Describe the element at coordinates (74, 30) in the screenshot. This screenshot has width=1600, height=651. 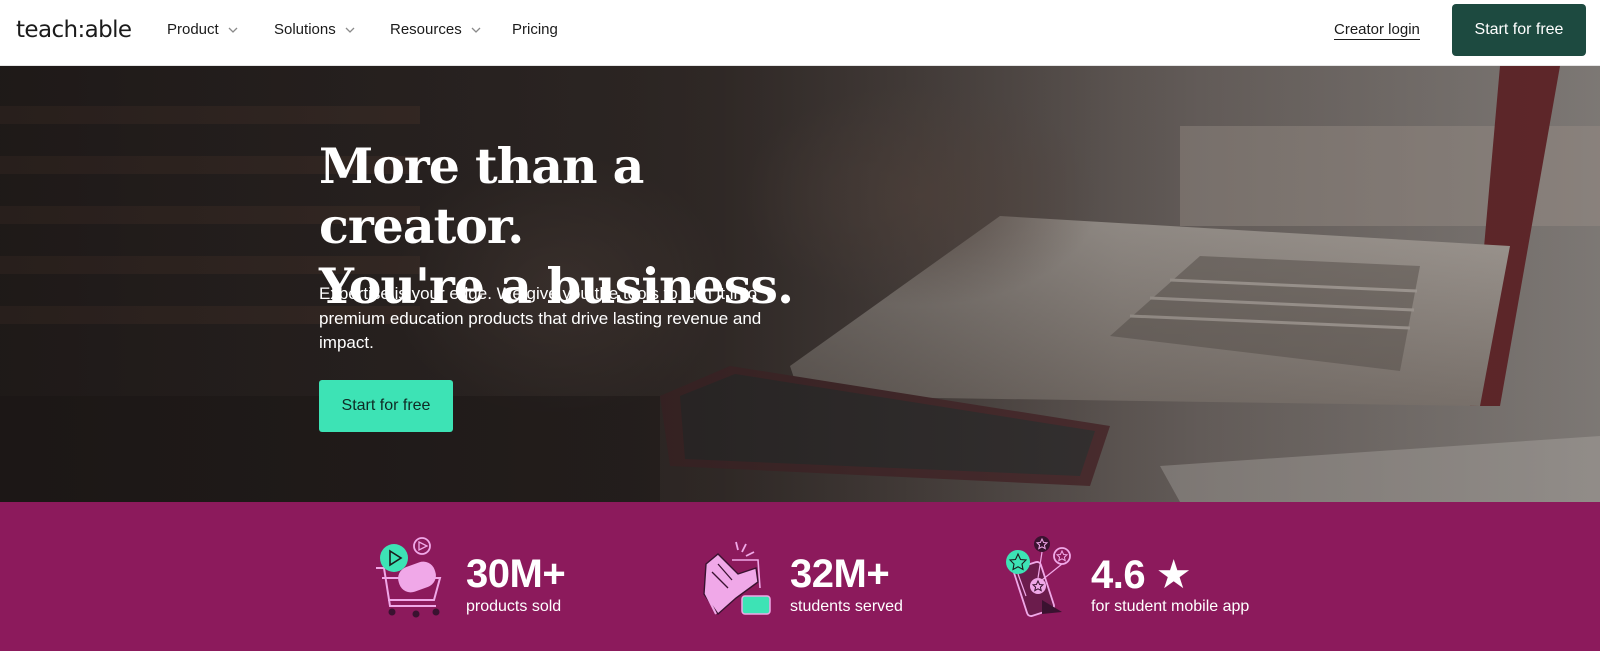
I see `teachable-logo: teach:able` at that location.